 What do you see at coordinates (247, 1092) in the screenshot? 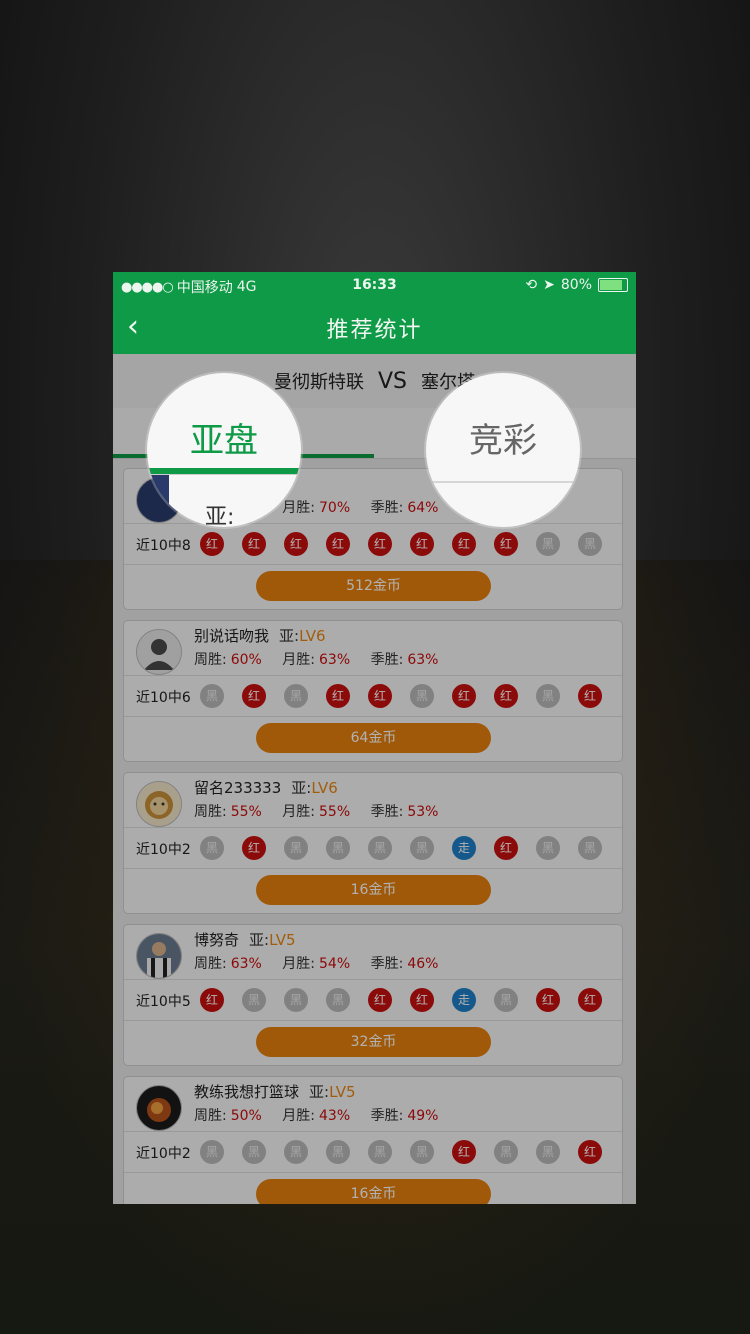
I see `tipster-name: 教练我想打篮球` at bounding box center [247, 1092].